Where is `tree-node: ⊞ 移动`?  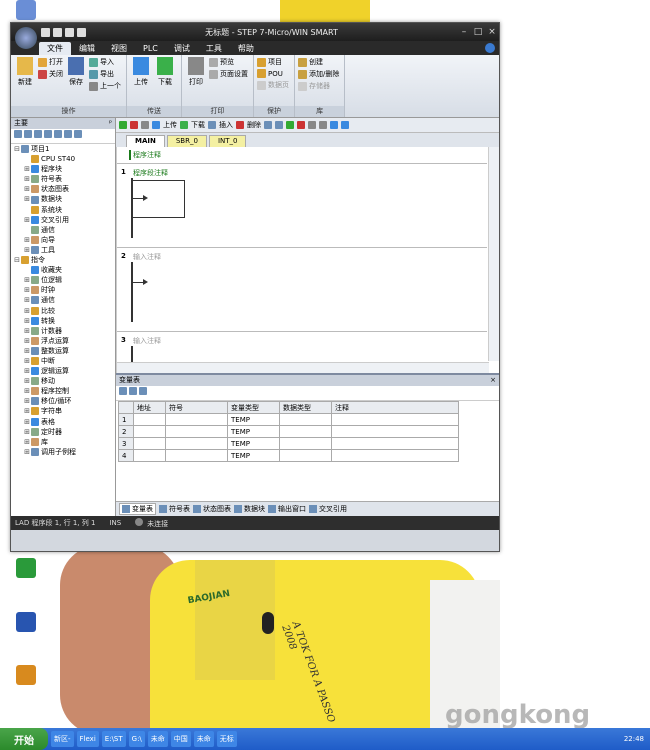
tree-node: ⊞ 移动 is located at coordinates (63, 381).